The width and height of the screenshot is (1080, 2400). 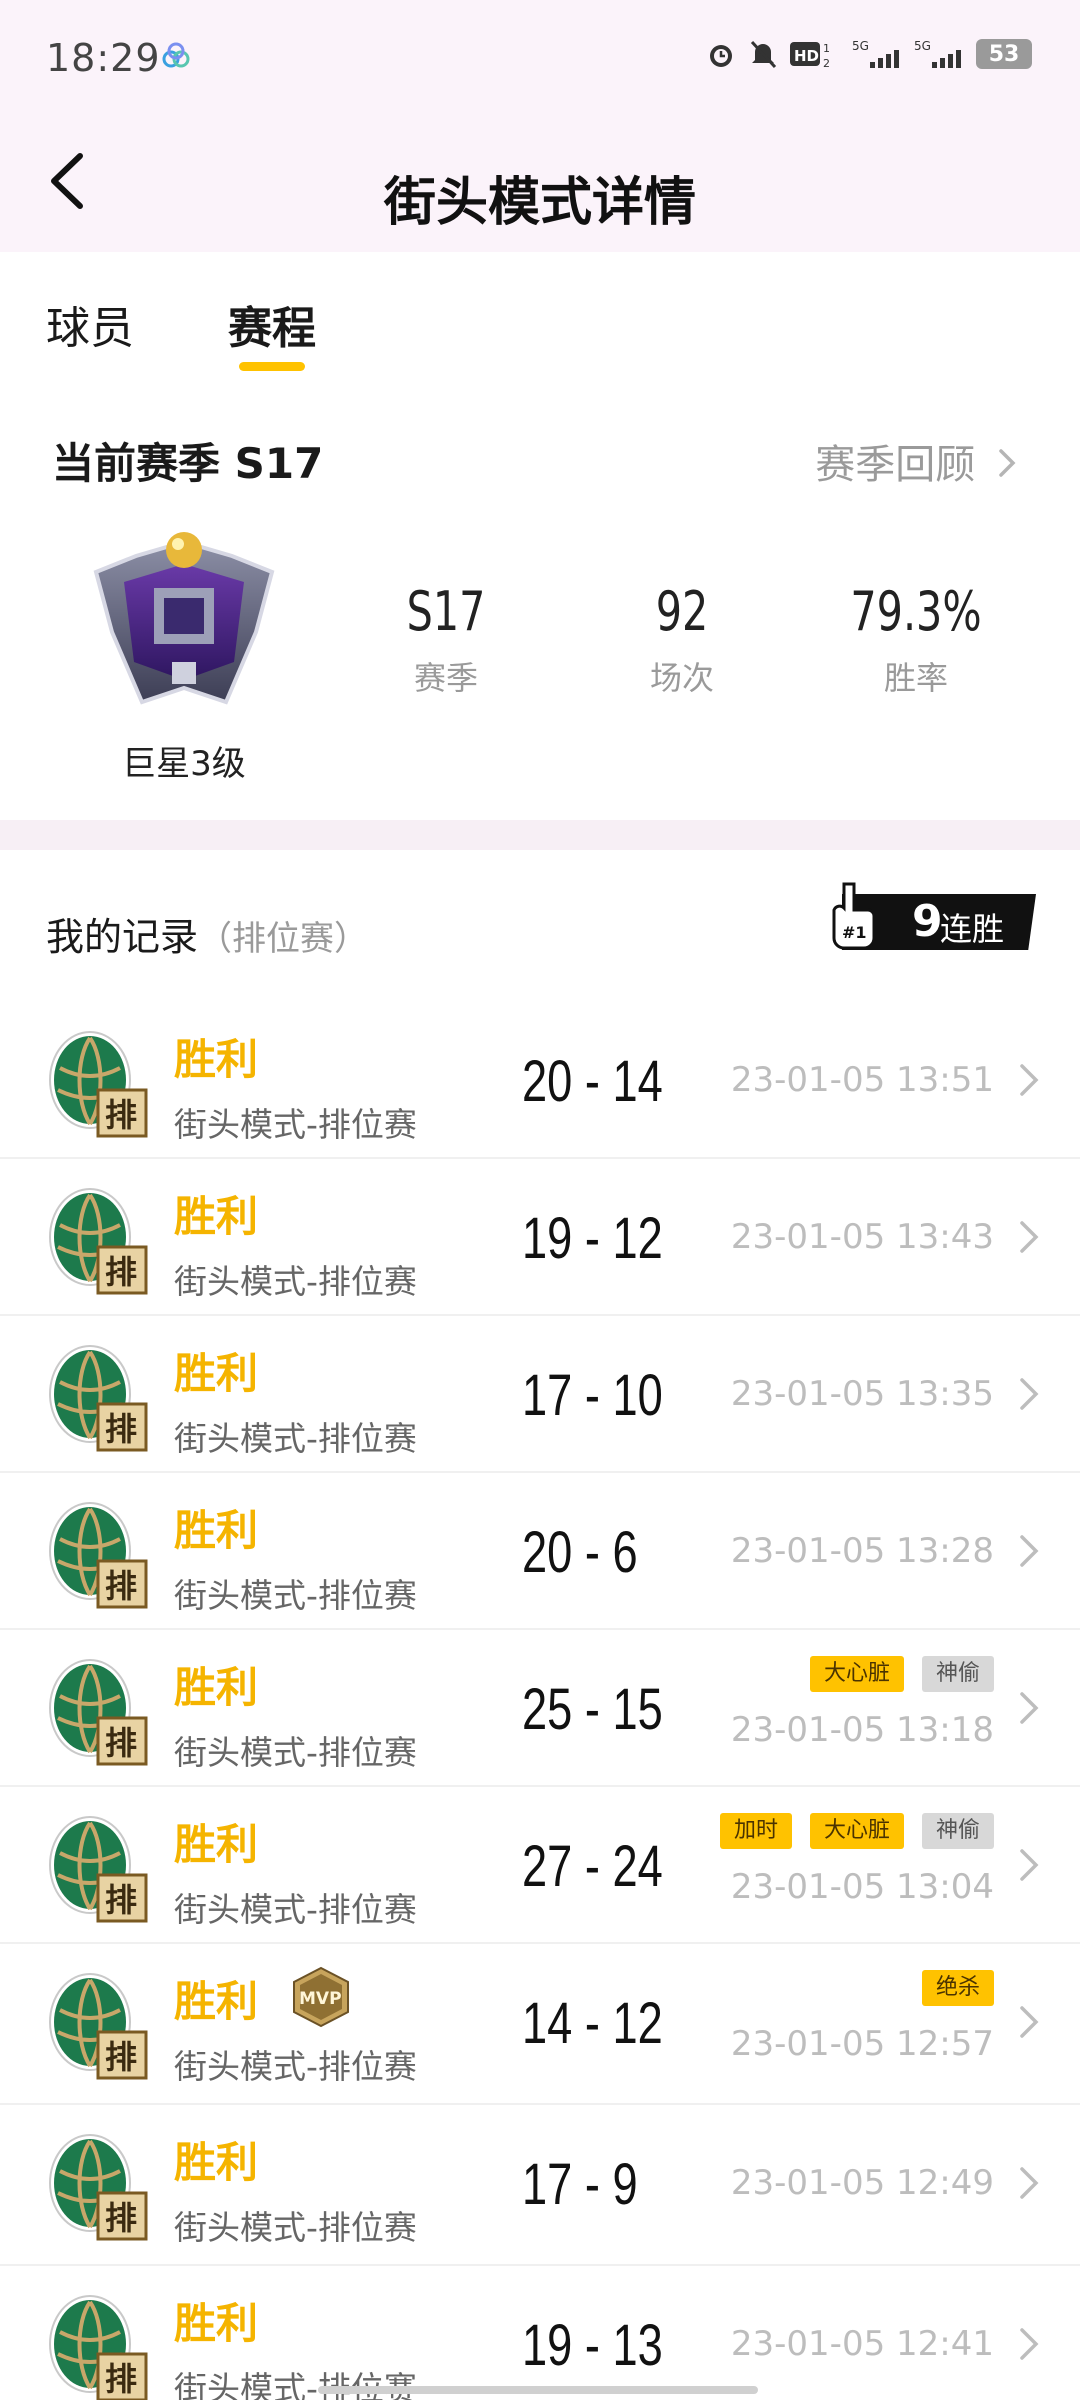 I want to click on svg-text: HD, so click(x=806, y=56).